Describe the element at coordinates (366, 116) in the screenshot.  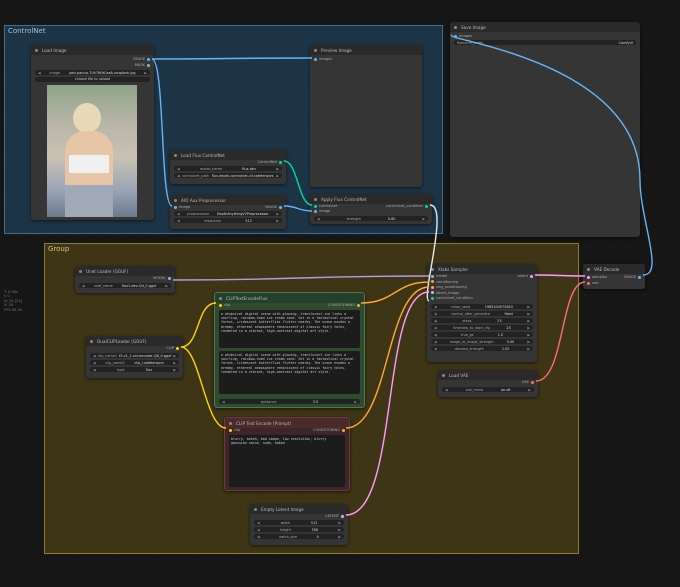
I see `preview-image-node: Preview Image images` at that location.